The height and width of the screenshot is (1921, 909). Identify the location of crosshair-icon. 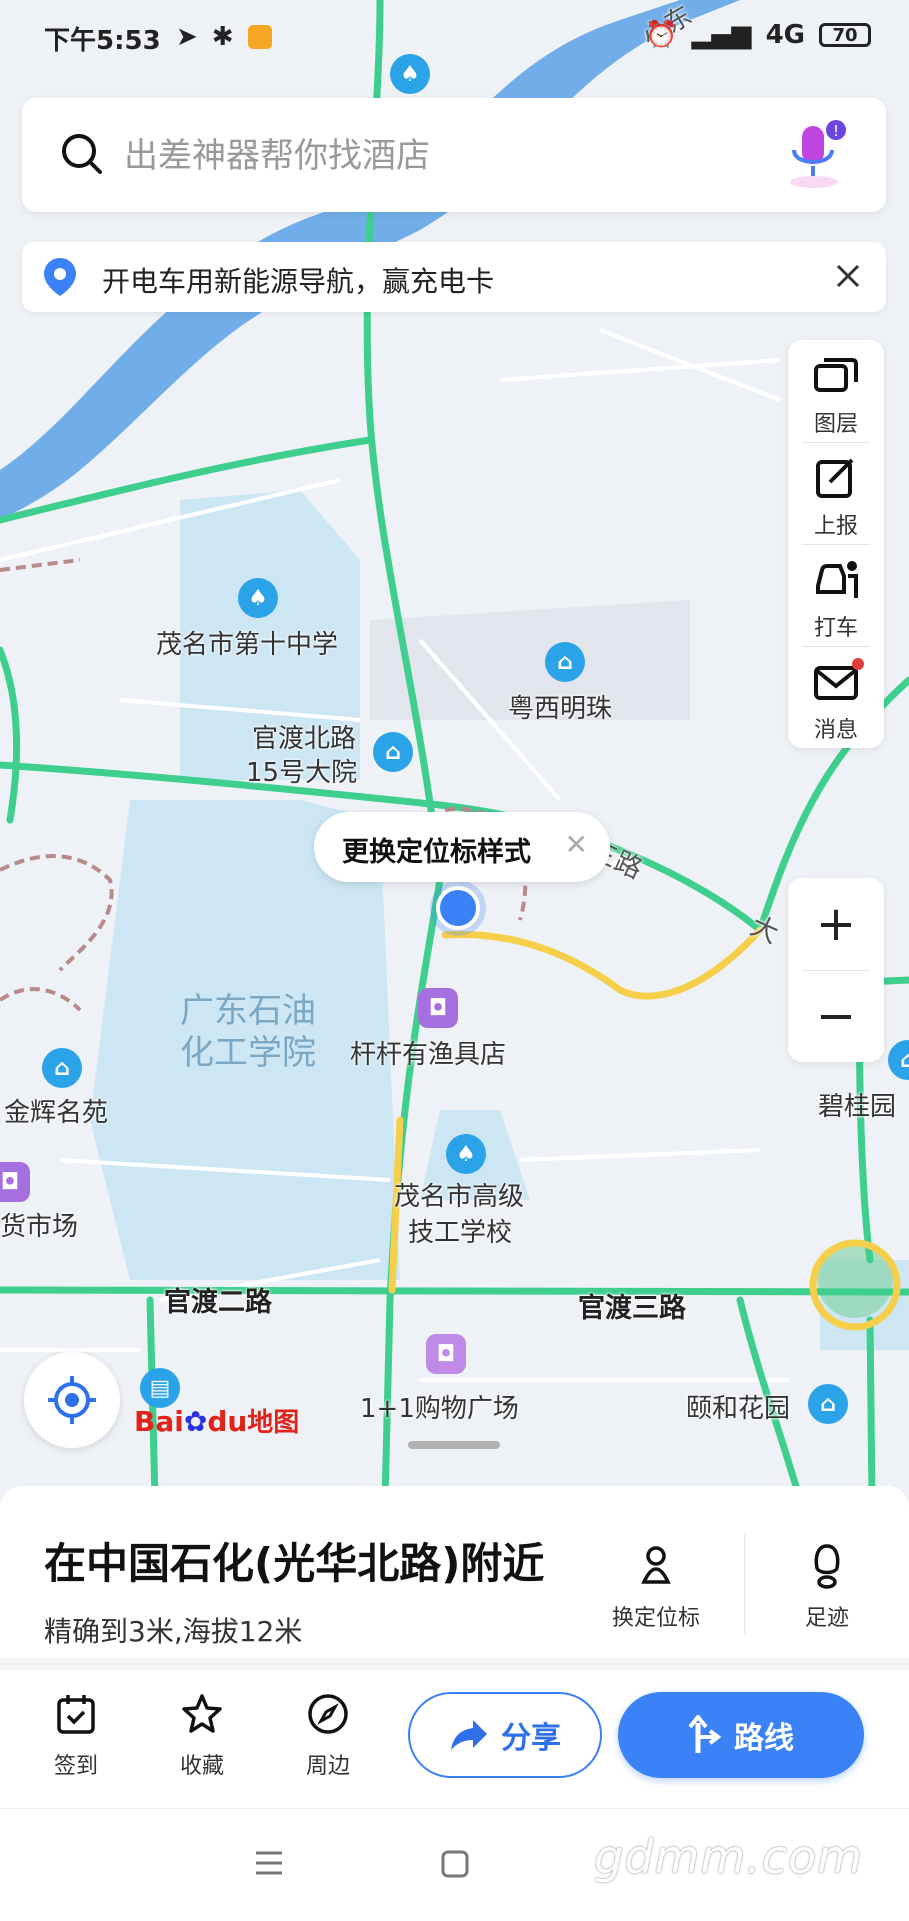
(72, 1400).